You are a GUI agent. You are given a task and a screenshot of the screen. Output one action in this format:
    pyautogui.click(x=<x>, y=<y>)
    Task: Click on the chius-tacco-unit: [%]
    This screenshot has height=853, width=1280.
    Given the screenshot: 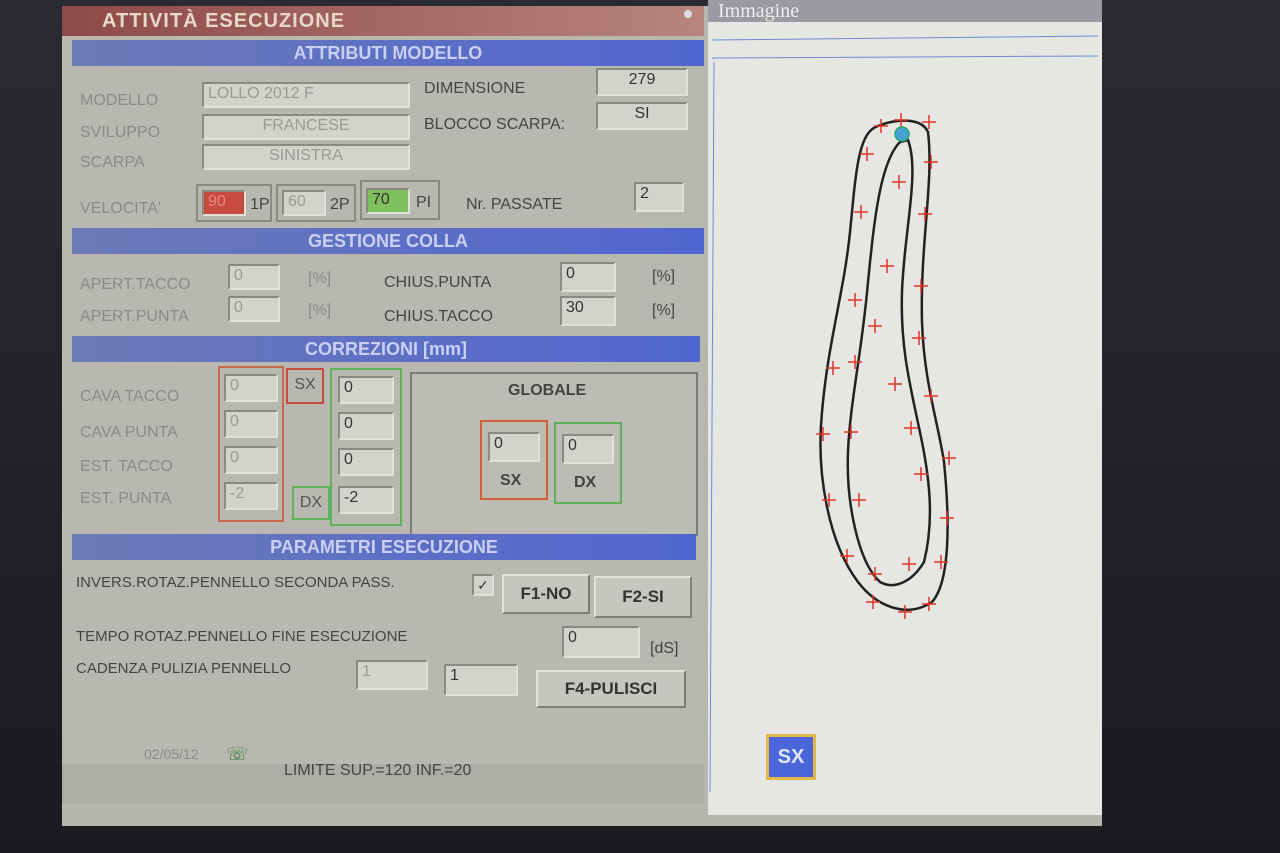 What is the action you would take?
    pyautogui.click(x=664, y=310)
    